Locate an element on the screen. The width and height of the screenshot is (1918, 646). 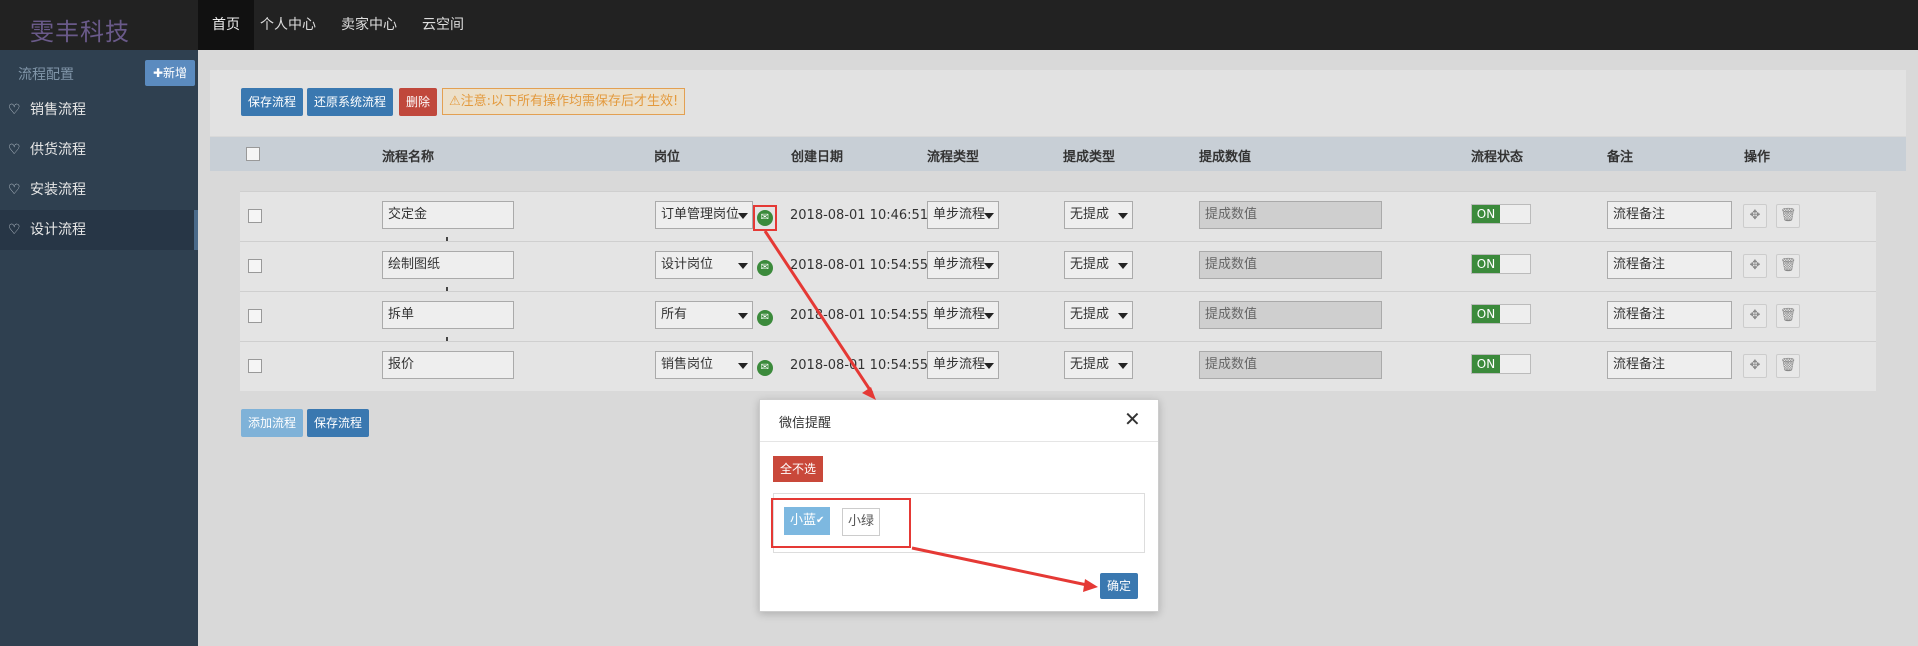
annotation-arrows is located at coordinates (930, 411).